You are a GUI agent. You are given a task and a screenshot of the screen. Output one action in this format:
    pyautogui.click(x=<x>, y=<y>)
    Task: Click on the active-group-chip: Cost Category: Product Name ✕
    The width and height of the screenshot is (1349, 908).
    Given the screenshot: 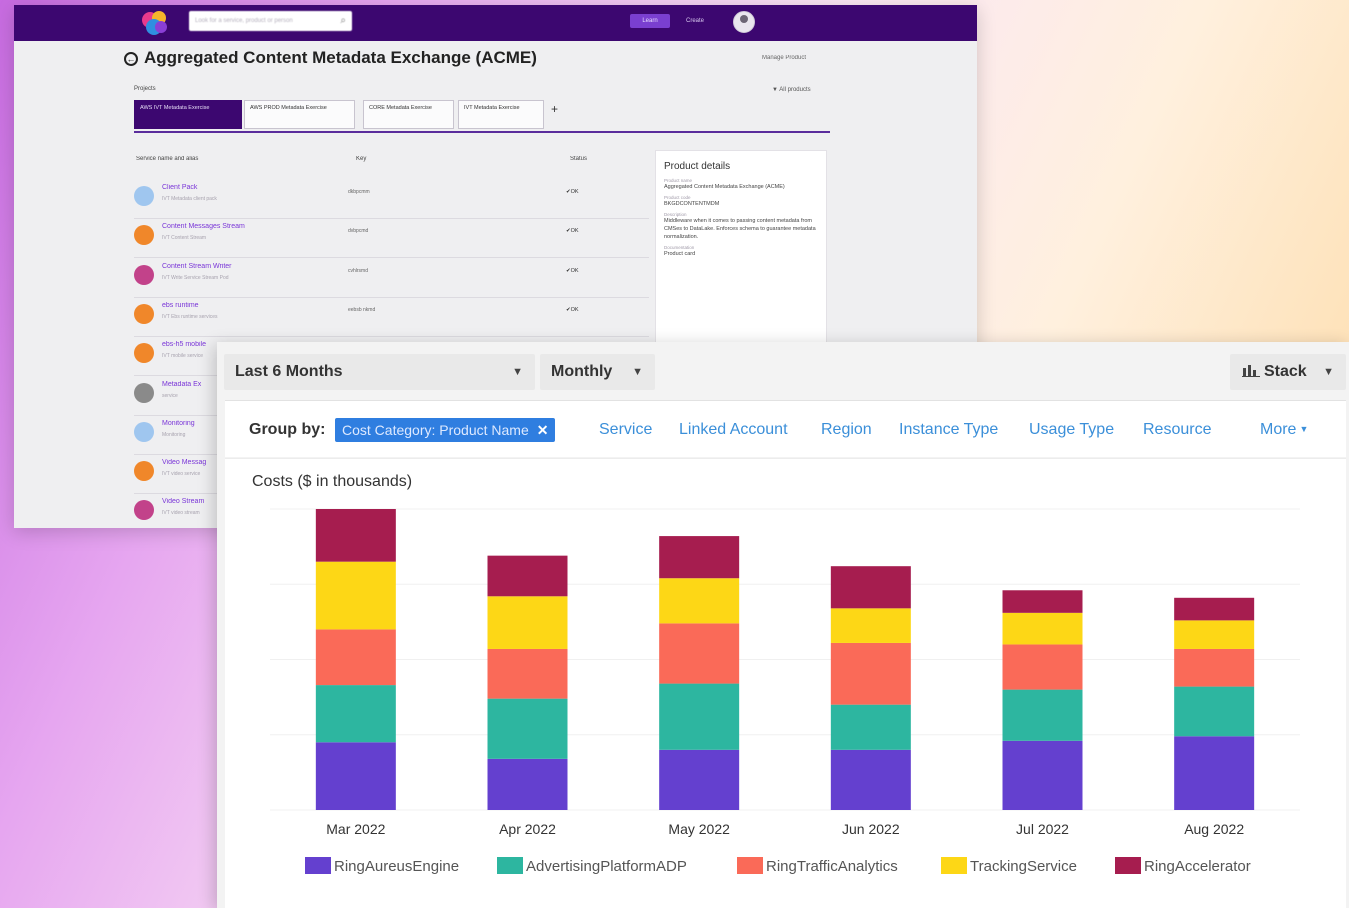 What is the action you would take?
    pyautogui.click(x=445, y=430)
    